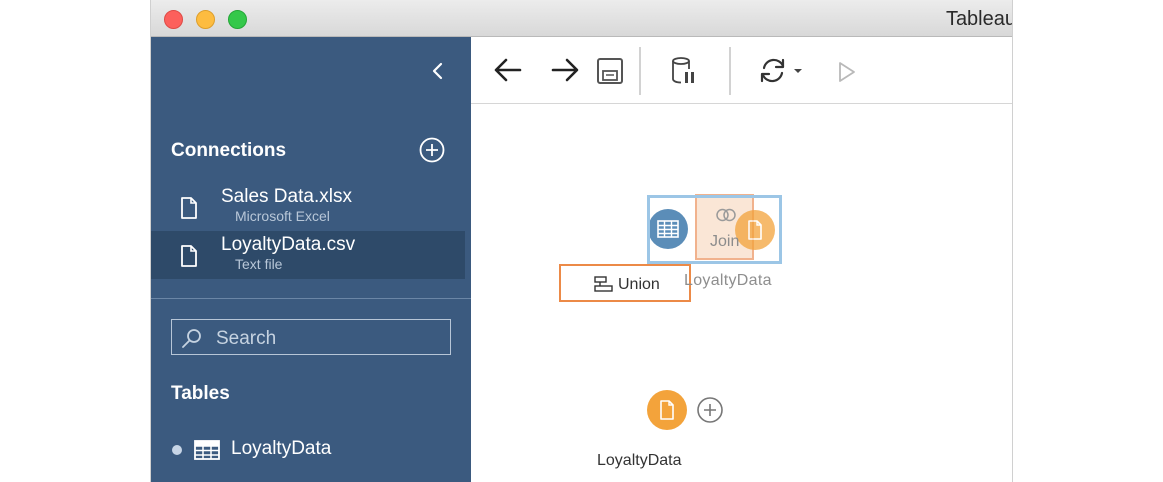 The width and height of the screenshot is (1163, 482). What do you see at coordinates (603, 284) in the screenshot?
I see `union-icon` at bounding box center [603, 284].